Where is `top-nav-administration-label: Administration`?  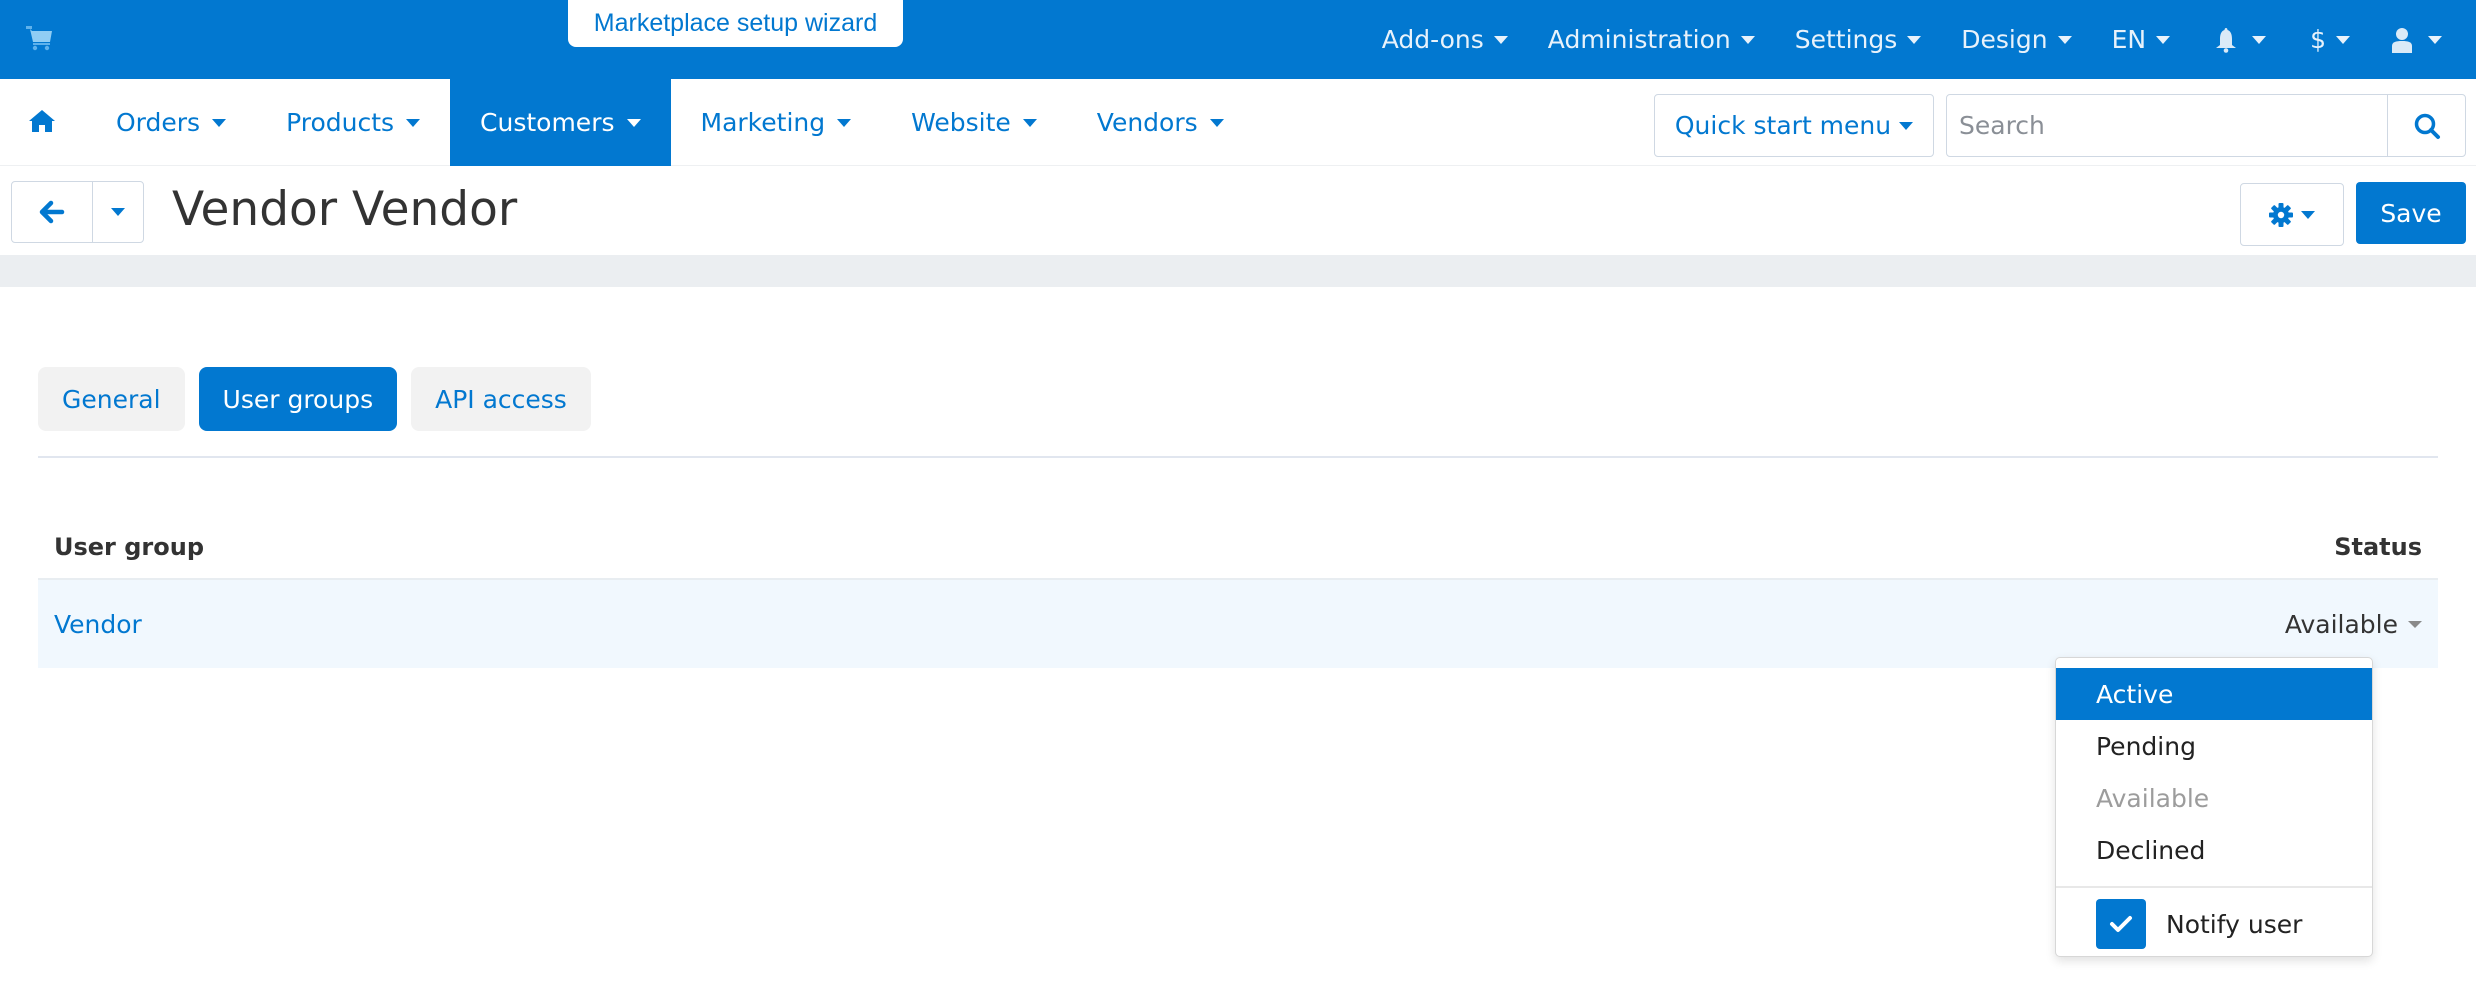 top-nav-administration-label: Administration is located at coordinates (1639, 39).